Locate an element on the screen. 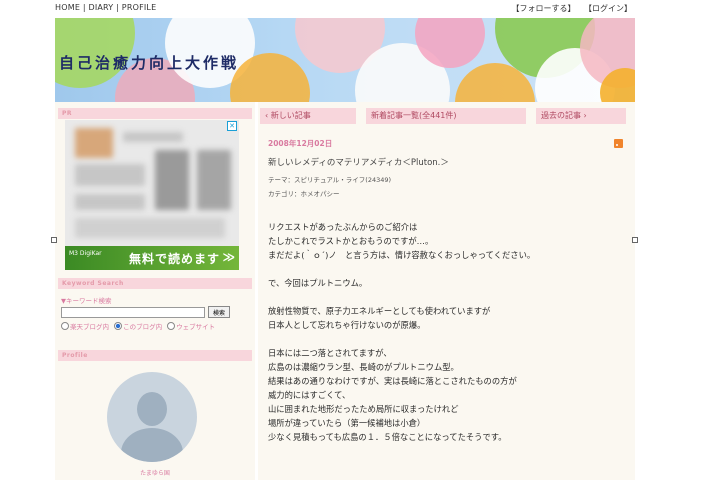 The height and width of the screenshot is (480, 720). post-list-button: 新着記事一覧(全441件) is located at coordinates (446, 116).